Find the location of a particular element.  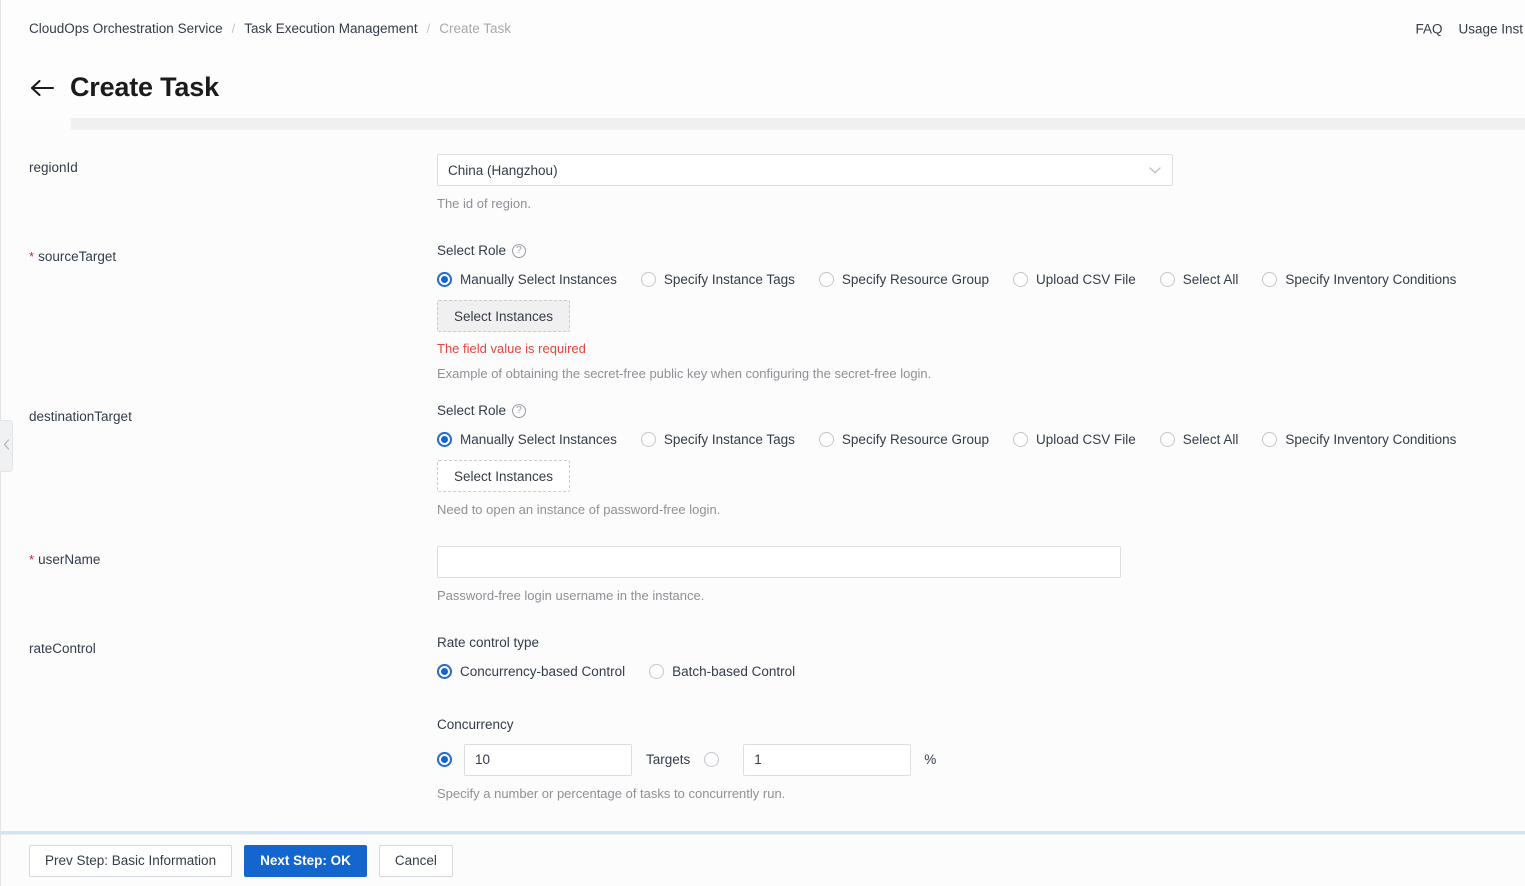

breadcrumb-item-create-task: Create Task is located at coordinates (475, 28).